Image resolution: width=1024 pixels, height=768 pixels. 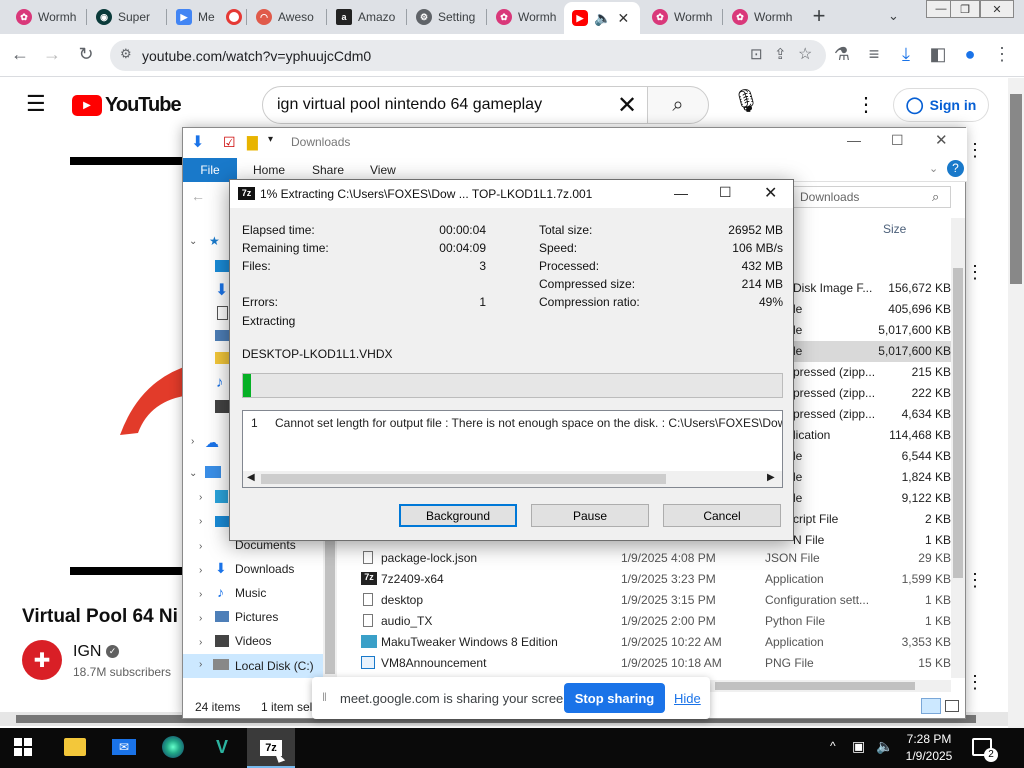 What do you see at coordinates (75, 747) in the screenshot?
I see `file-explorer-taskbar-icon` at bounding box center [75, 747].